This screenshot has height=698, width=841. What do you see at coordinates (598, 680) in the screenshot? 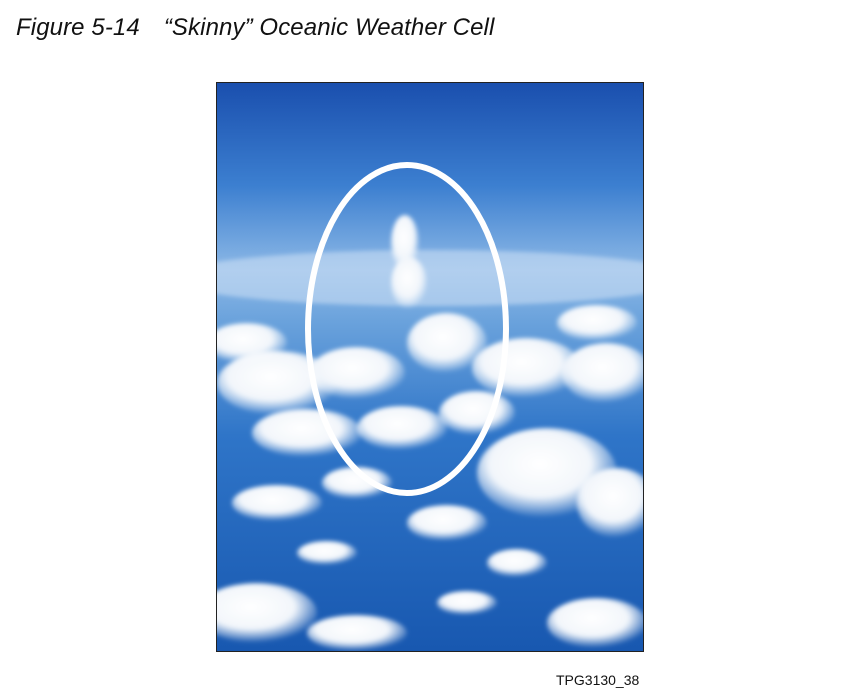
I see `figure-code: TPG3130_38` at bounding box center [598, 680].